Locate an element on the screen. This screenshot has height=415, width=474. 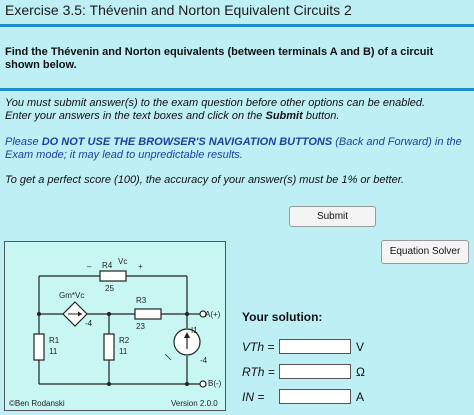
rth-label: RTh = is located at coordinates (258, 372).